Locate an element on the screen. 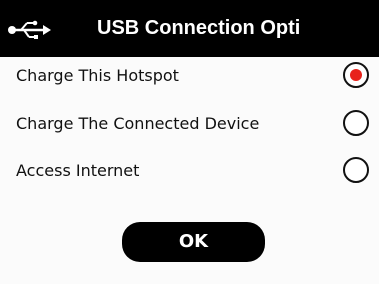 The height and width of the screenshot is (284, 379). option-label: Charge The Connected Device is located at coordinates (138, 123).